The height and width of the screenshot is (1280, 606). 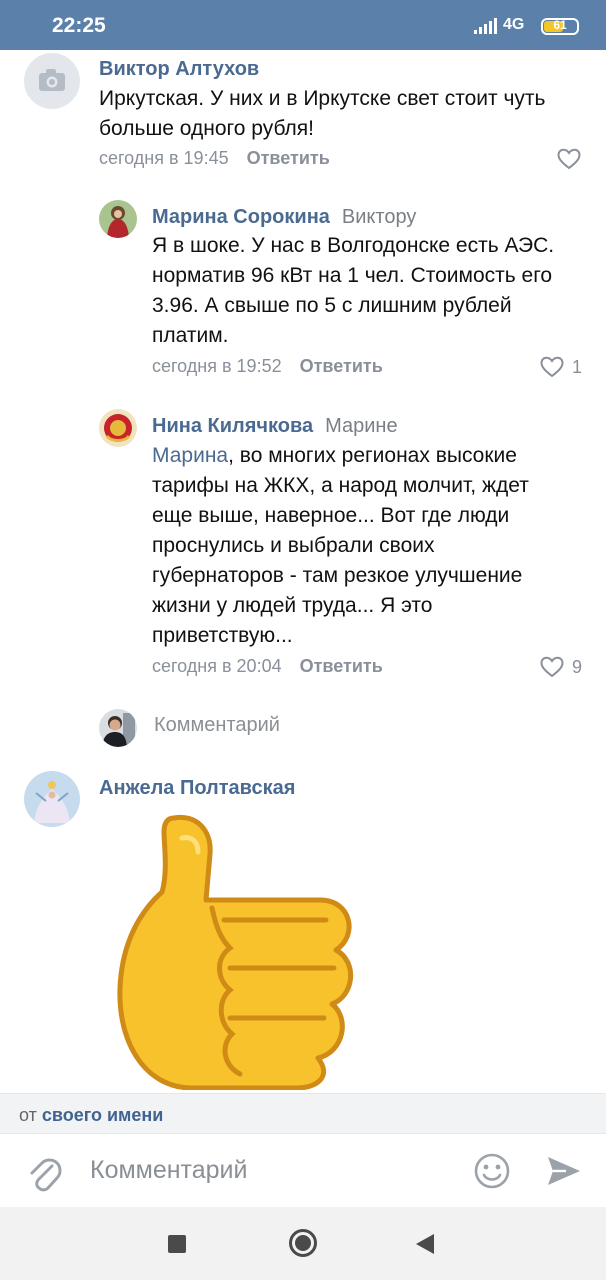 I want to click on comment-composer: Комментарий, so click(x=303, y=1170).